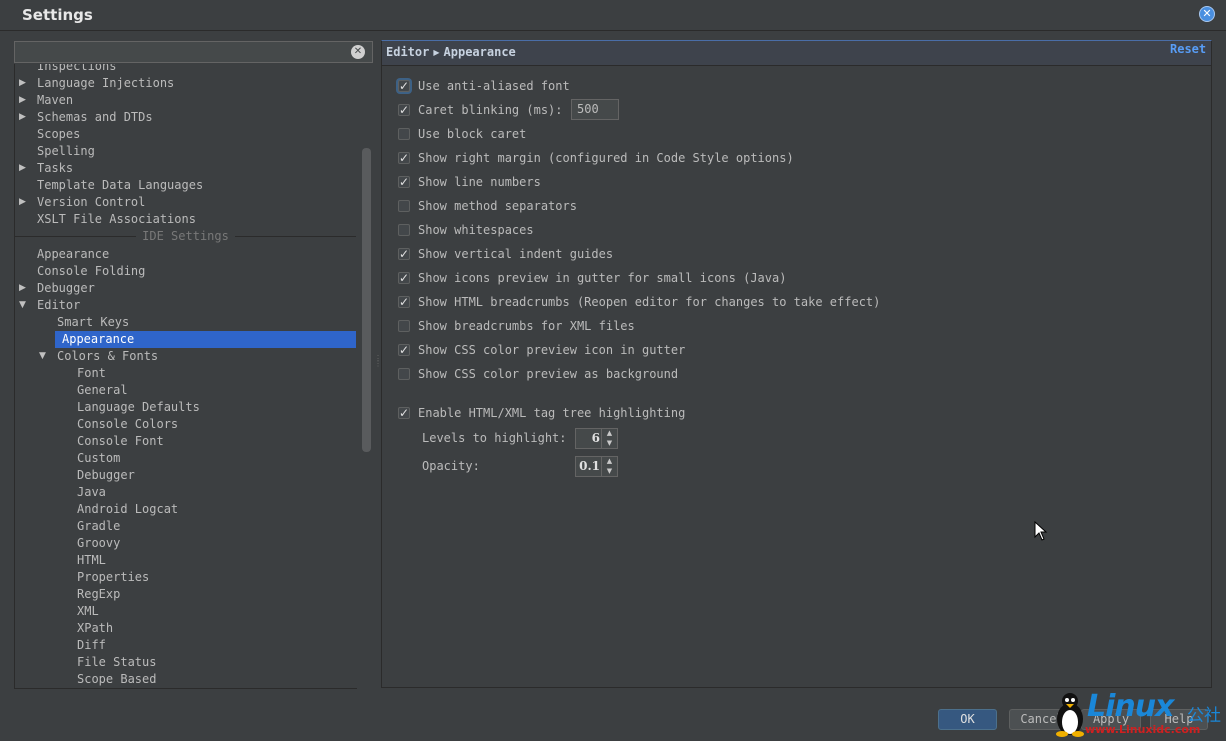 This screenshot has width=1226, height=741. Describe the element at coordinates (378, 363) in the screenshot. I see `splitter-handle: ⋮ ⋮` at that location.